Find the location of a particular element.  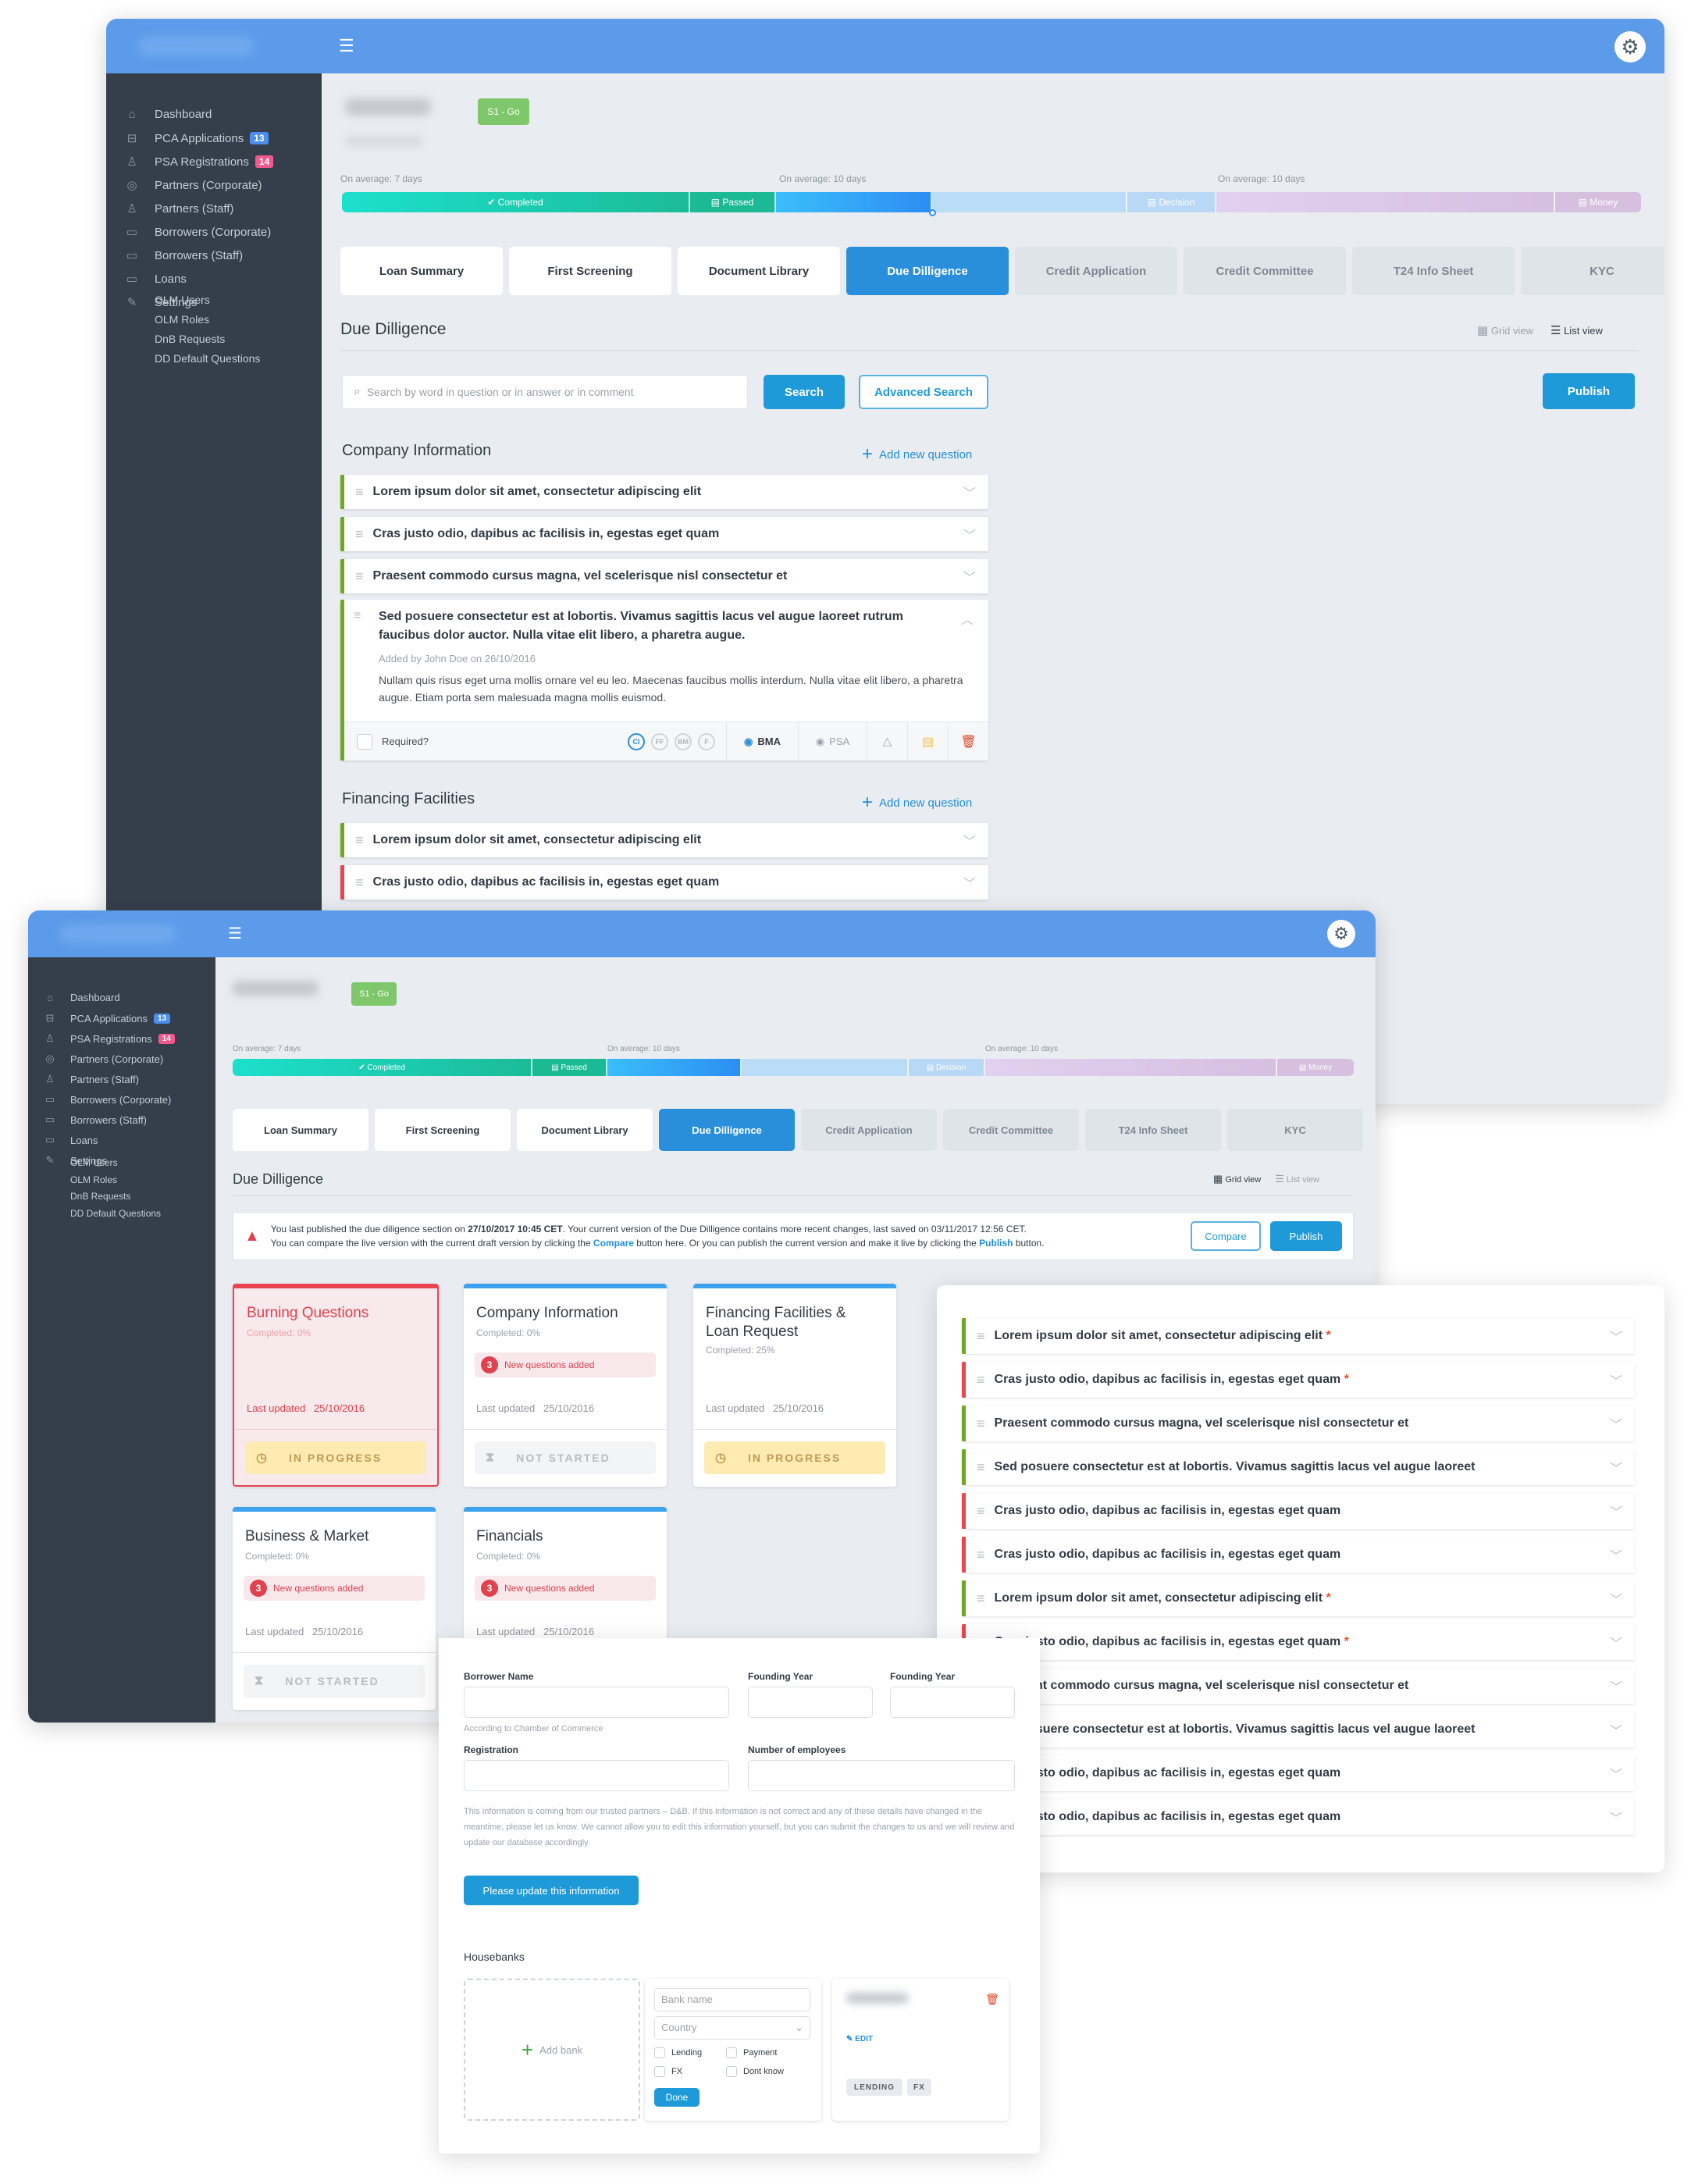

menu-toggle-icon: ☰ is located at coordinates (235, 934).